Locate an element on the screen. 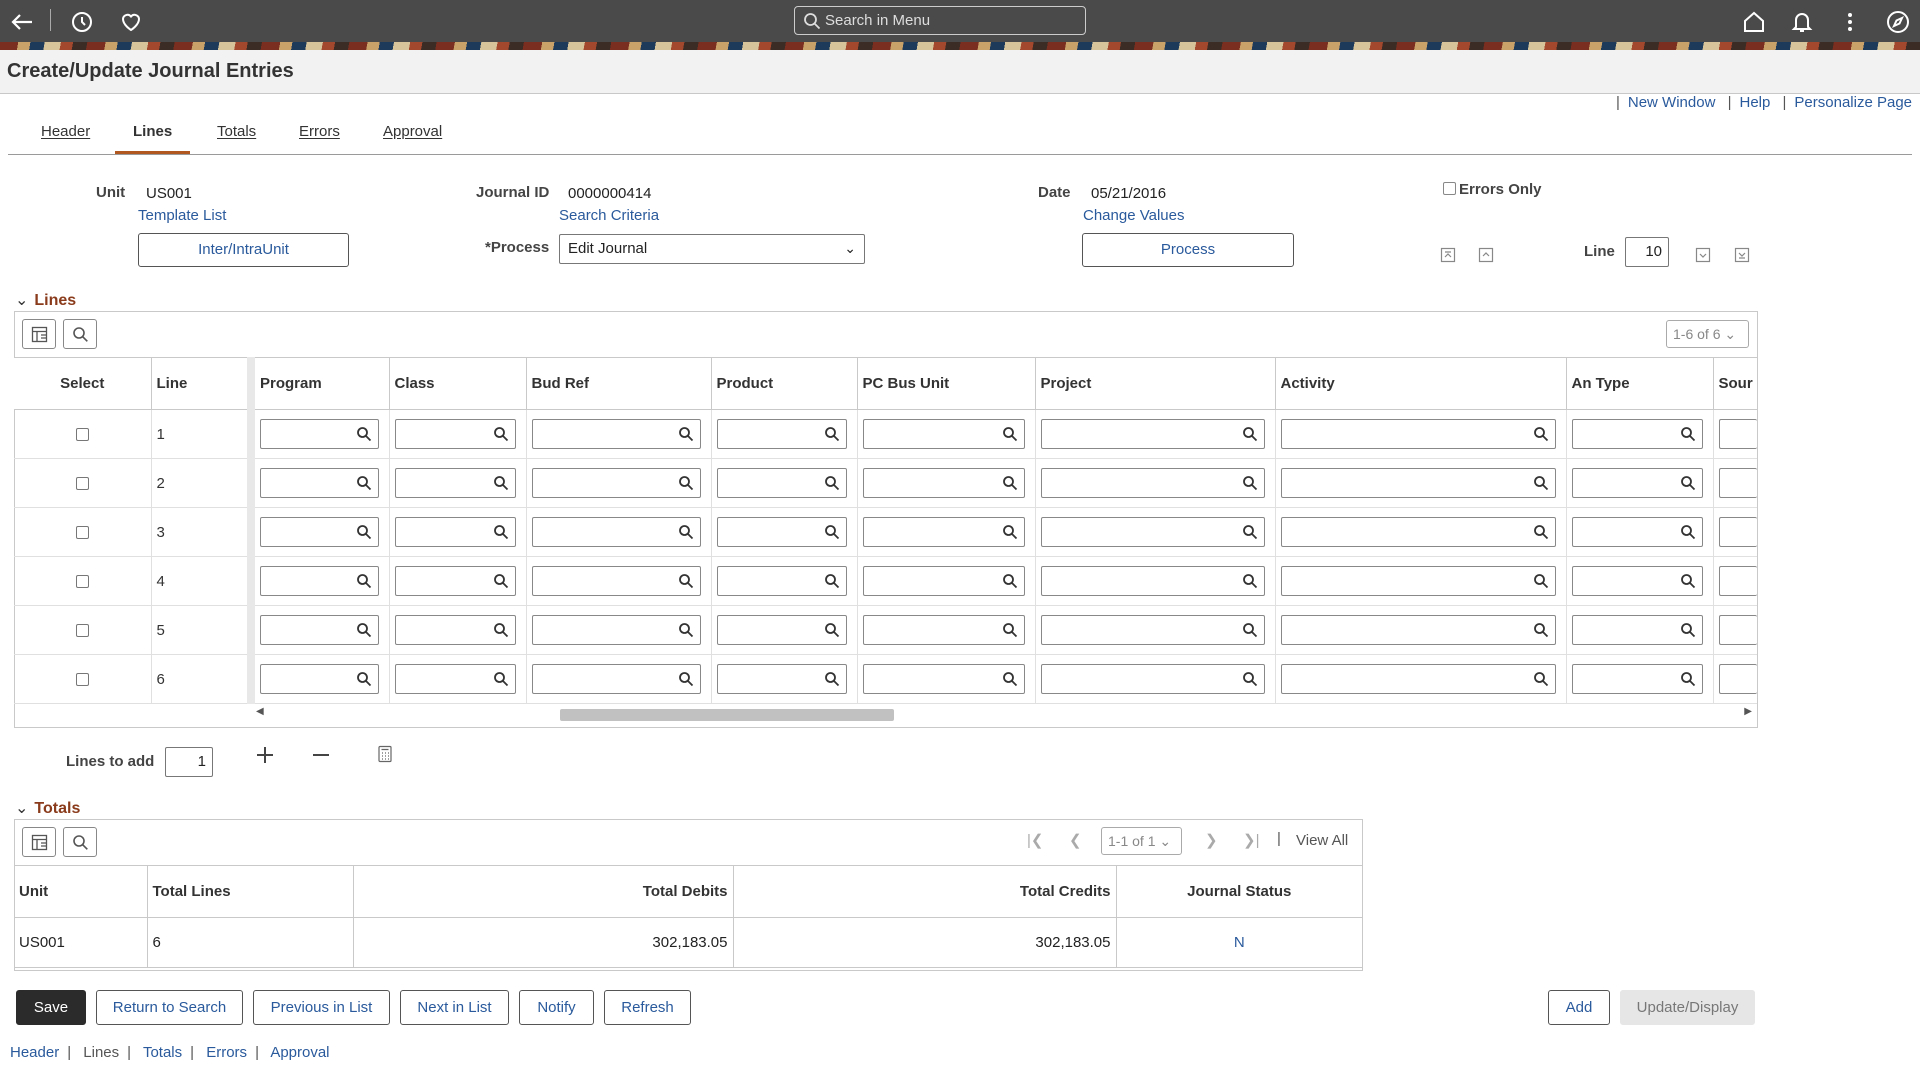 This screenshot has width=1920, height=1080. tab-totals: Totals is located at coordinates (236, 131).